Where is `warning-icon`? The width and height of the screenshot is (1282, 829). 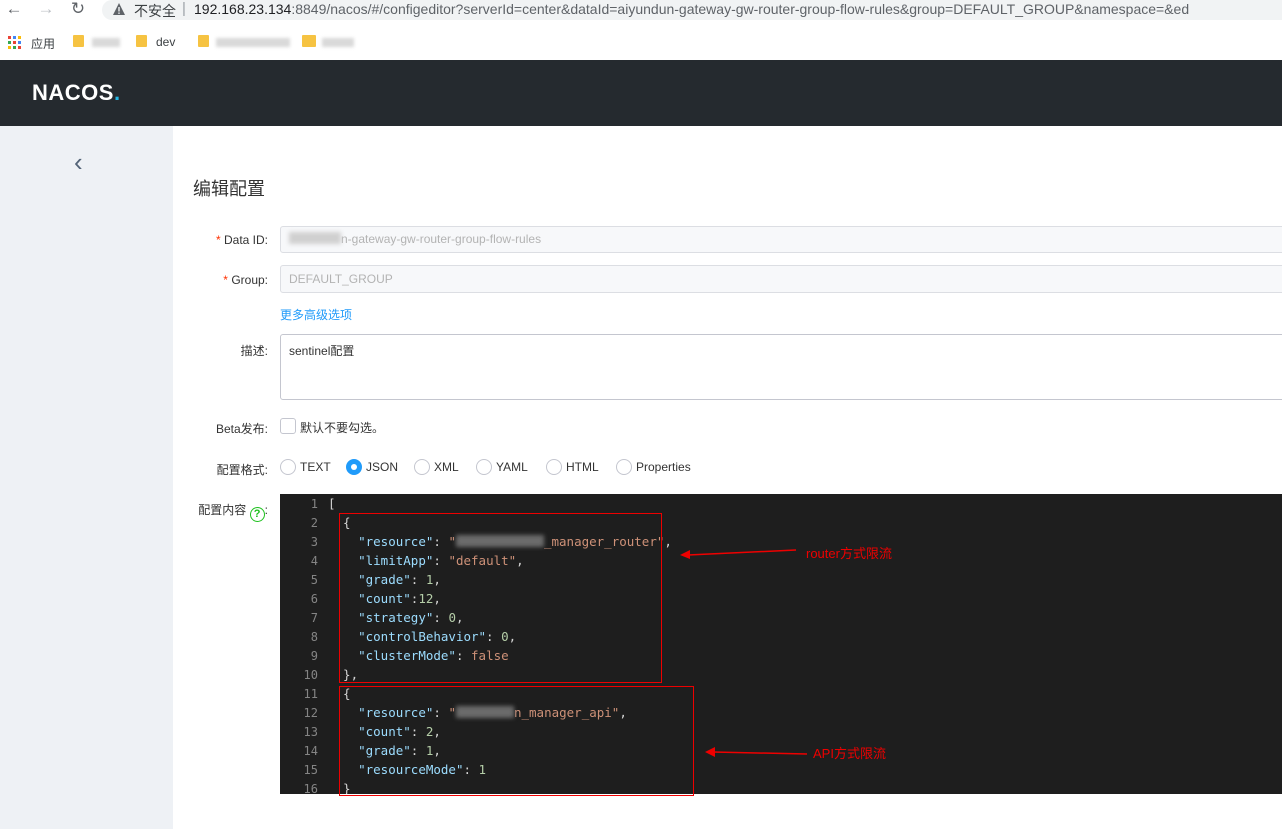
warning-icon is located at coordinates (119, 9).